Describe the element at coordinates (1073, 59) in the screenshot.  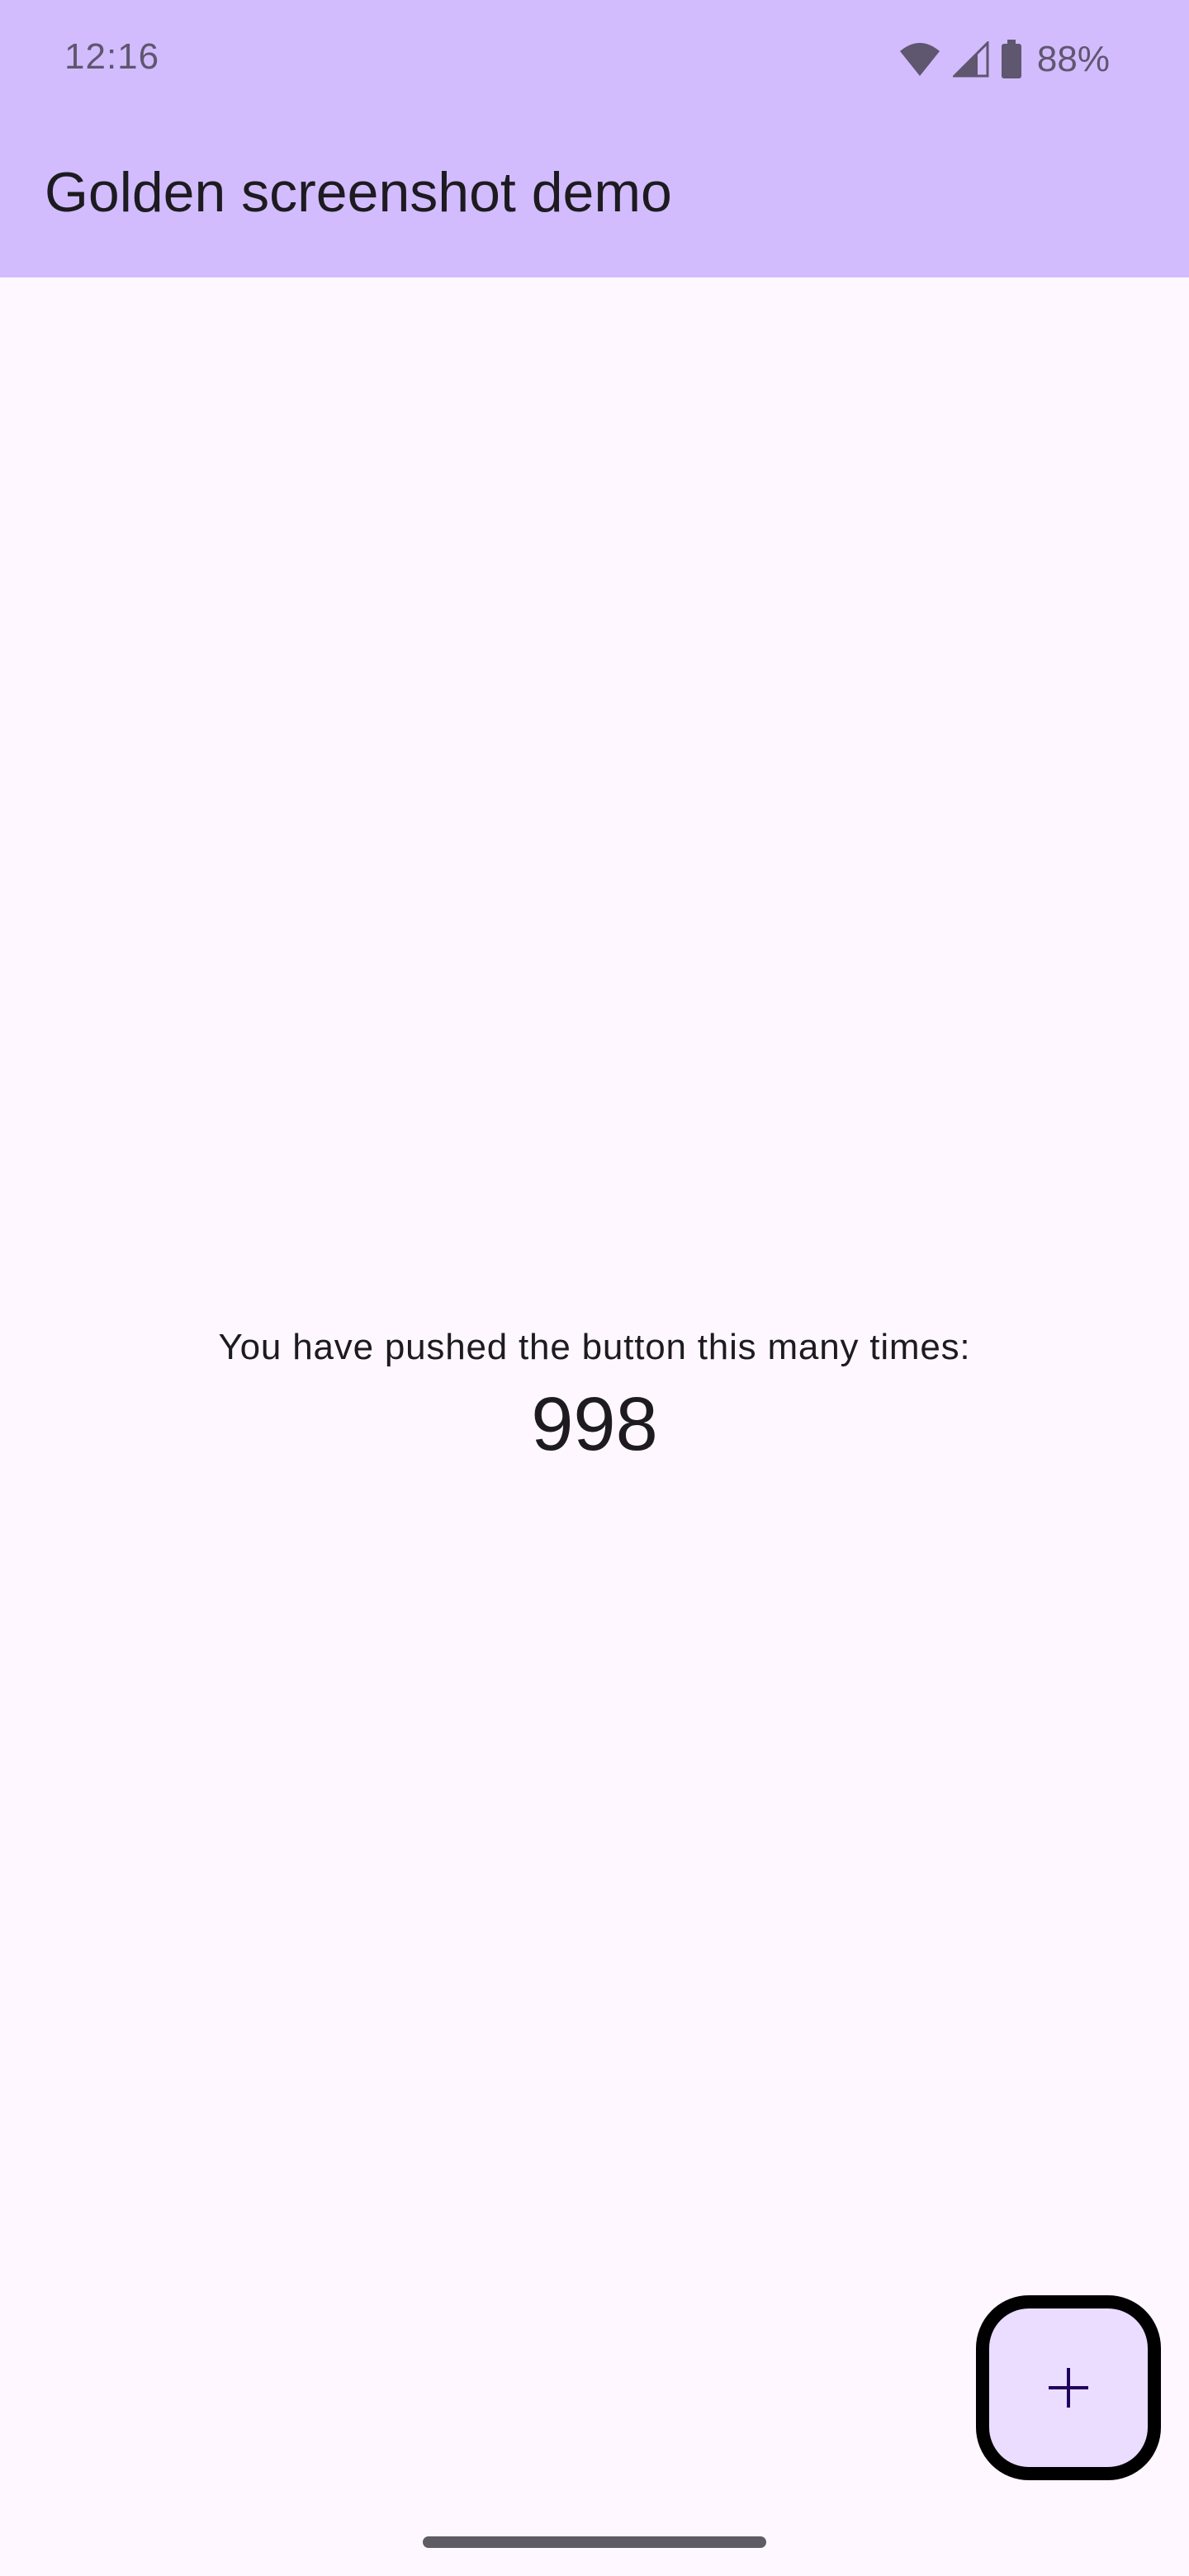
I see `battery-percent: 88%` at that location.